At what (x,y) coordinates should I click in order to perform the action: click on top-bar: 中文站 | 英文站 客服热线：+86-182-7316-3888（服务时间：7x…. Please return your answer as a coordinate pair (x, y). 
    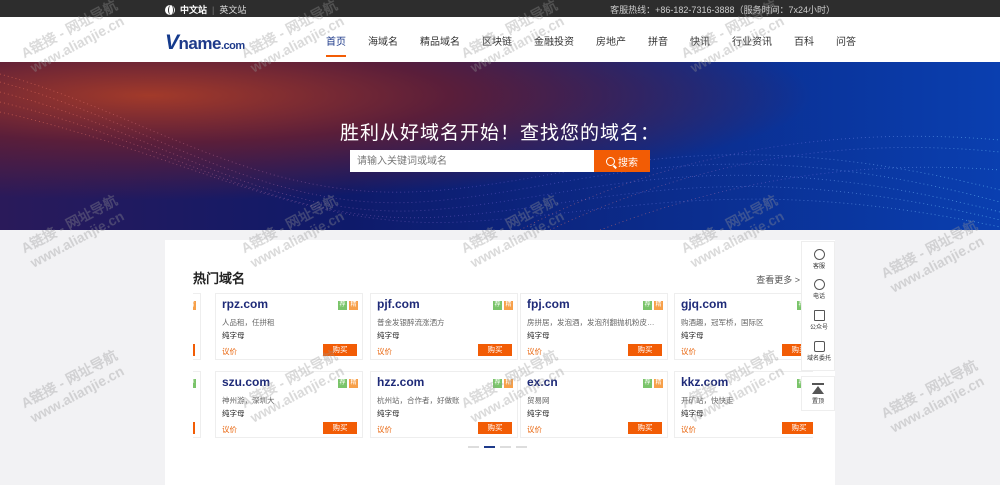
    Looking at the image, I should click on (500, 8).